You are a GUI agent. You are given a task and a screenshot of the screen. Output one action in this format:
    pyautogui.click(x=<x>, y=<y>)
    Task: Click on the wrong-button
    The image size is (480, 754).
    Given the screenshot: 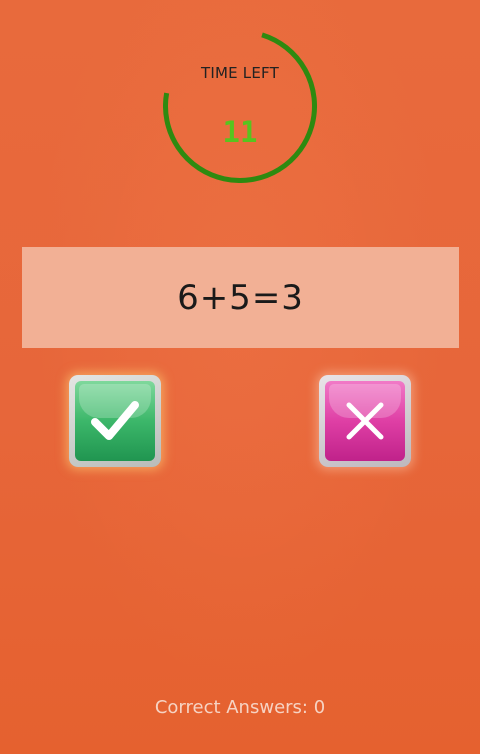 What is the action you would take?
    pyautogui.click(x=365, y=421)
    